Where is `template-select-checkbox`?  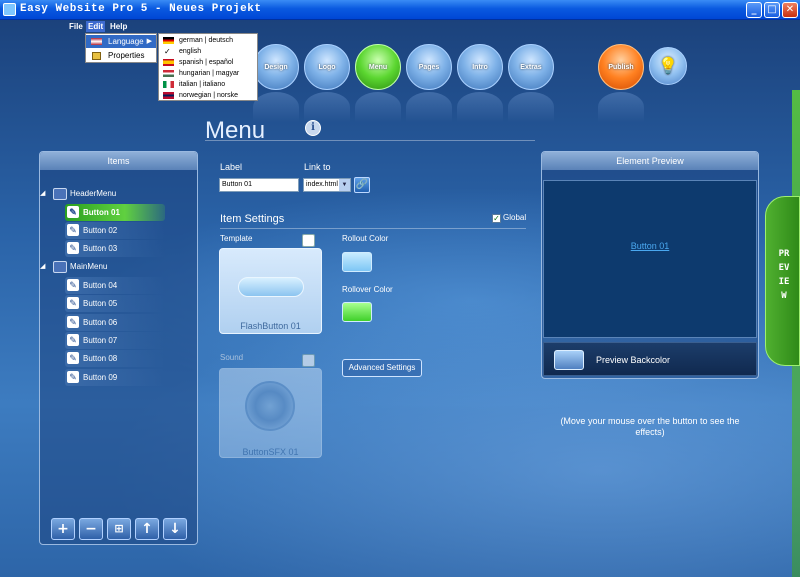 template-select-checkbox is located at coordinates (308, 240).